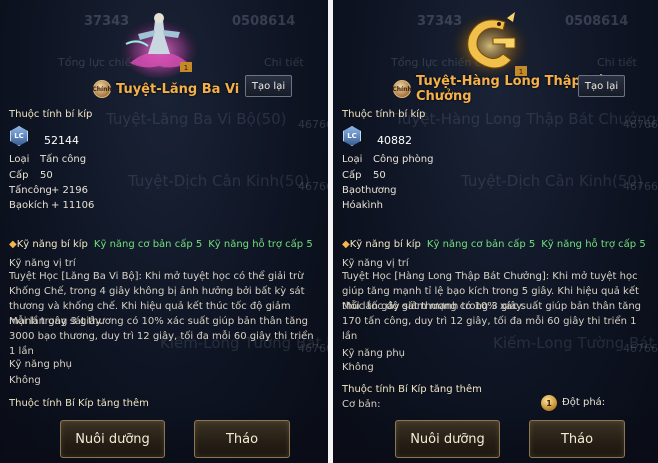  Describe the element at coordinates (189, 89) in the screenshot. I see `skill-title: Tuyệt-Lăng Ba Vi Bộ` at that location.